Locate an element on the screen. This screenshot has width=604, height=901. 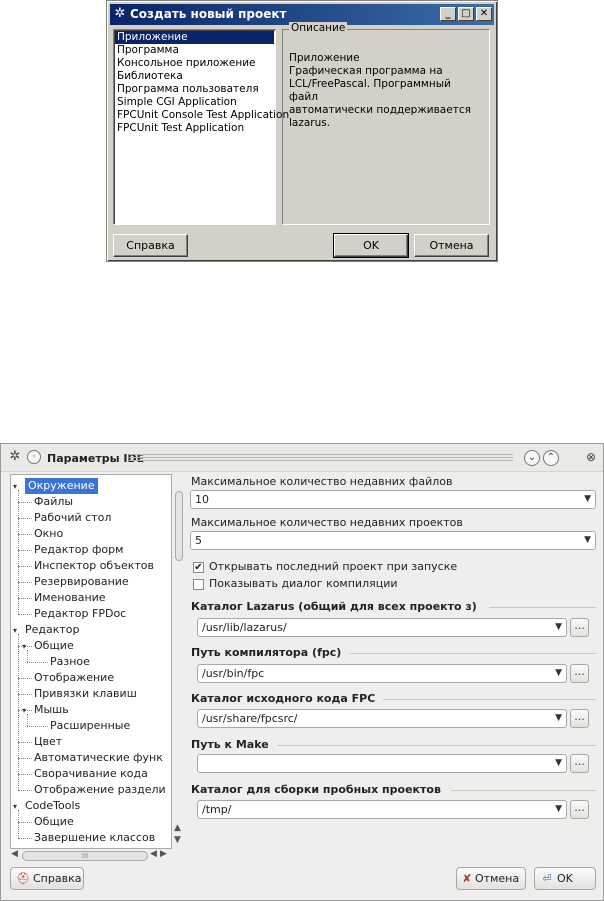
max-recent-files-combo: 10 ▼ is located at coordinates (393, 499).